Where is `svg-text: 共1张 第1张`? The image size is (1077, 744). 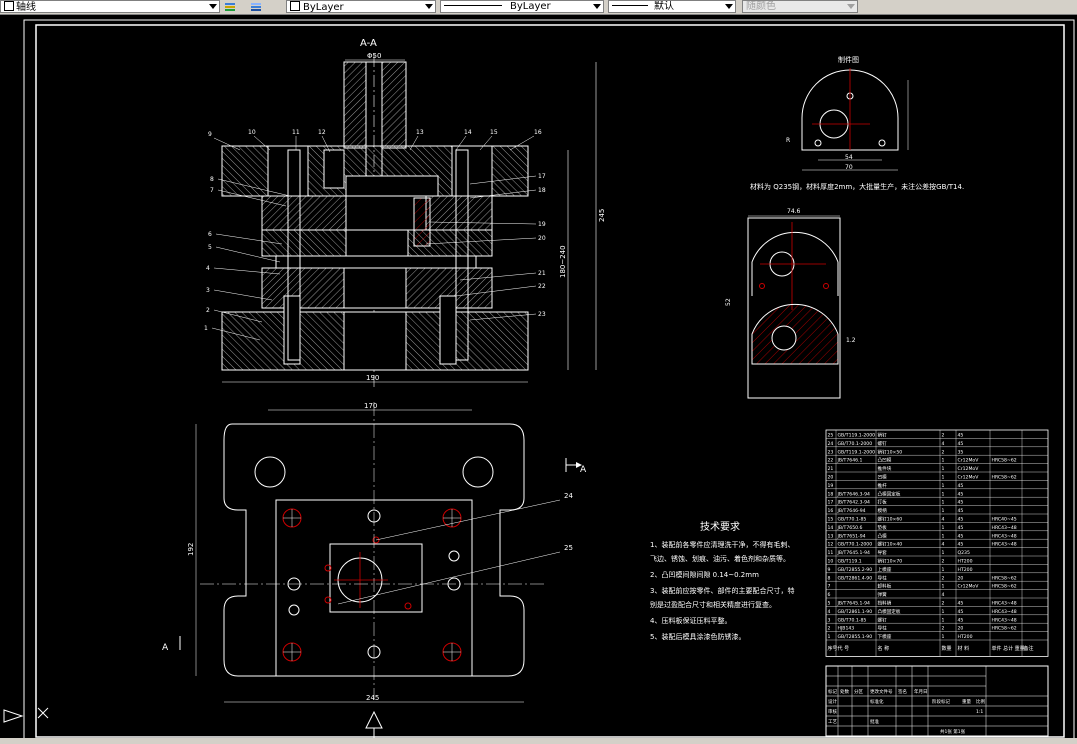 svg-text: 共1张 第1张 is located at coordinates (953, 731).